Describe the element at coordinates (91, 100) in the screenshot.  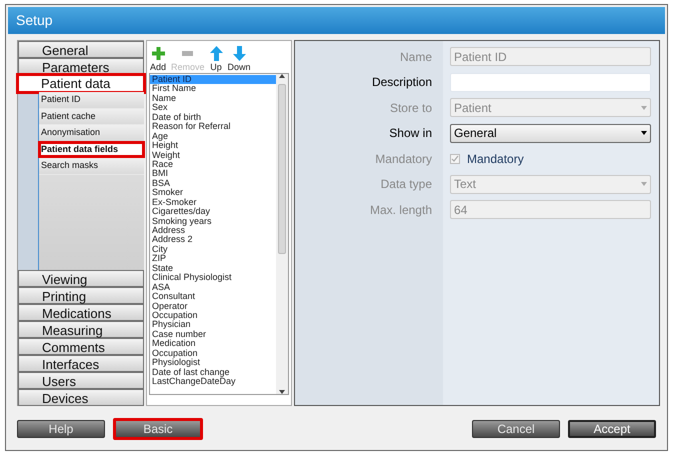
I see `nav-subitem: Patient ID` at that location.